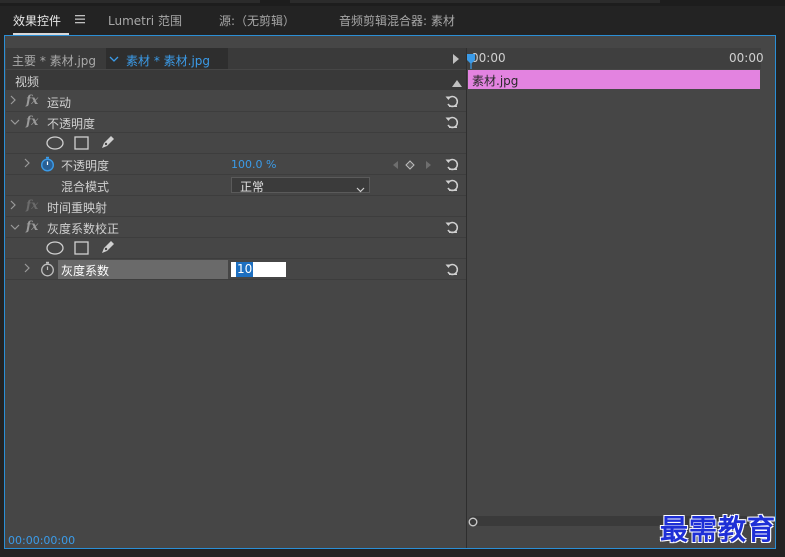 The height and width of the screenshot is (557, 785). Describe the element at coordinates (258, 269) in the screenshot. I see `gamma-value-field: 10` at that location.